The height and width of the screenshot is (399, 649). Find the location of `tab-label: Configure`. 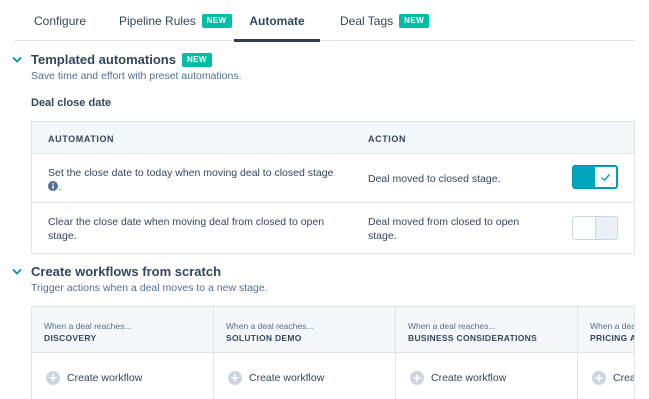

tab-label: Configure is located at coordinates (60, 20).